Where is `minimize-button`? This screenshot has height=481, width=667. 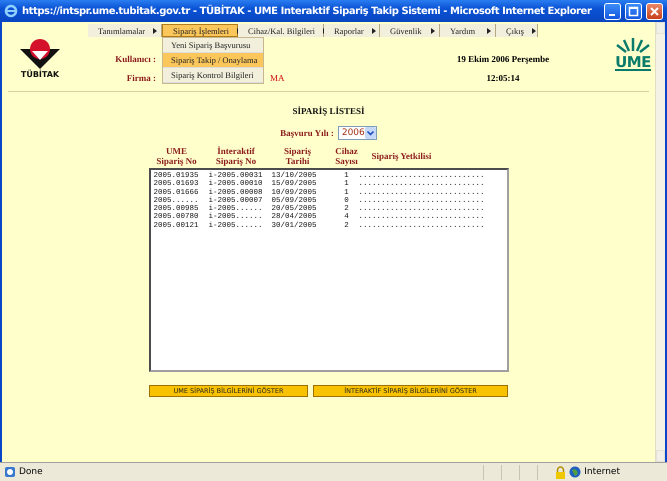 minimize-button is located at coordinates (612, 11).